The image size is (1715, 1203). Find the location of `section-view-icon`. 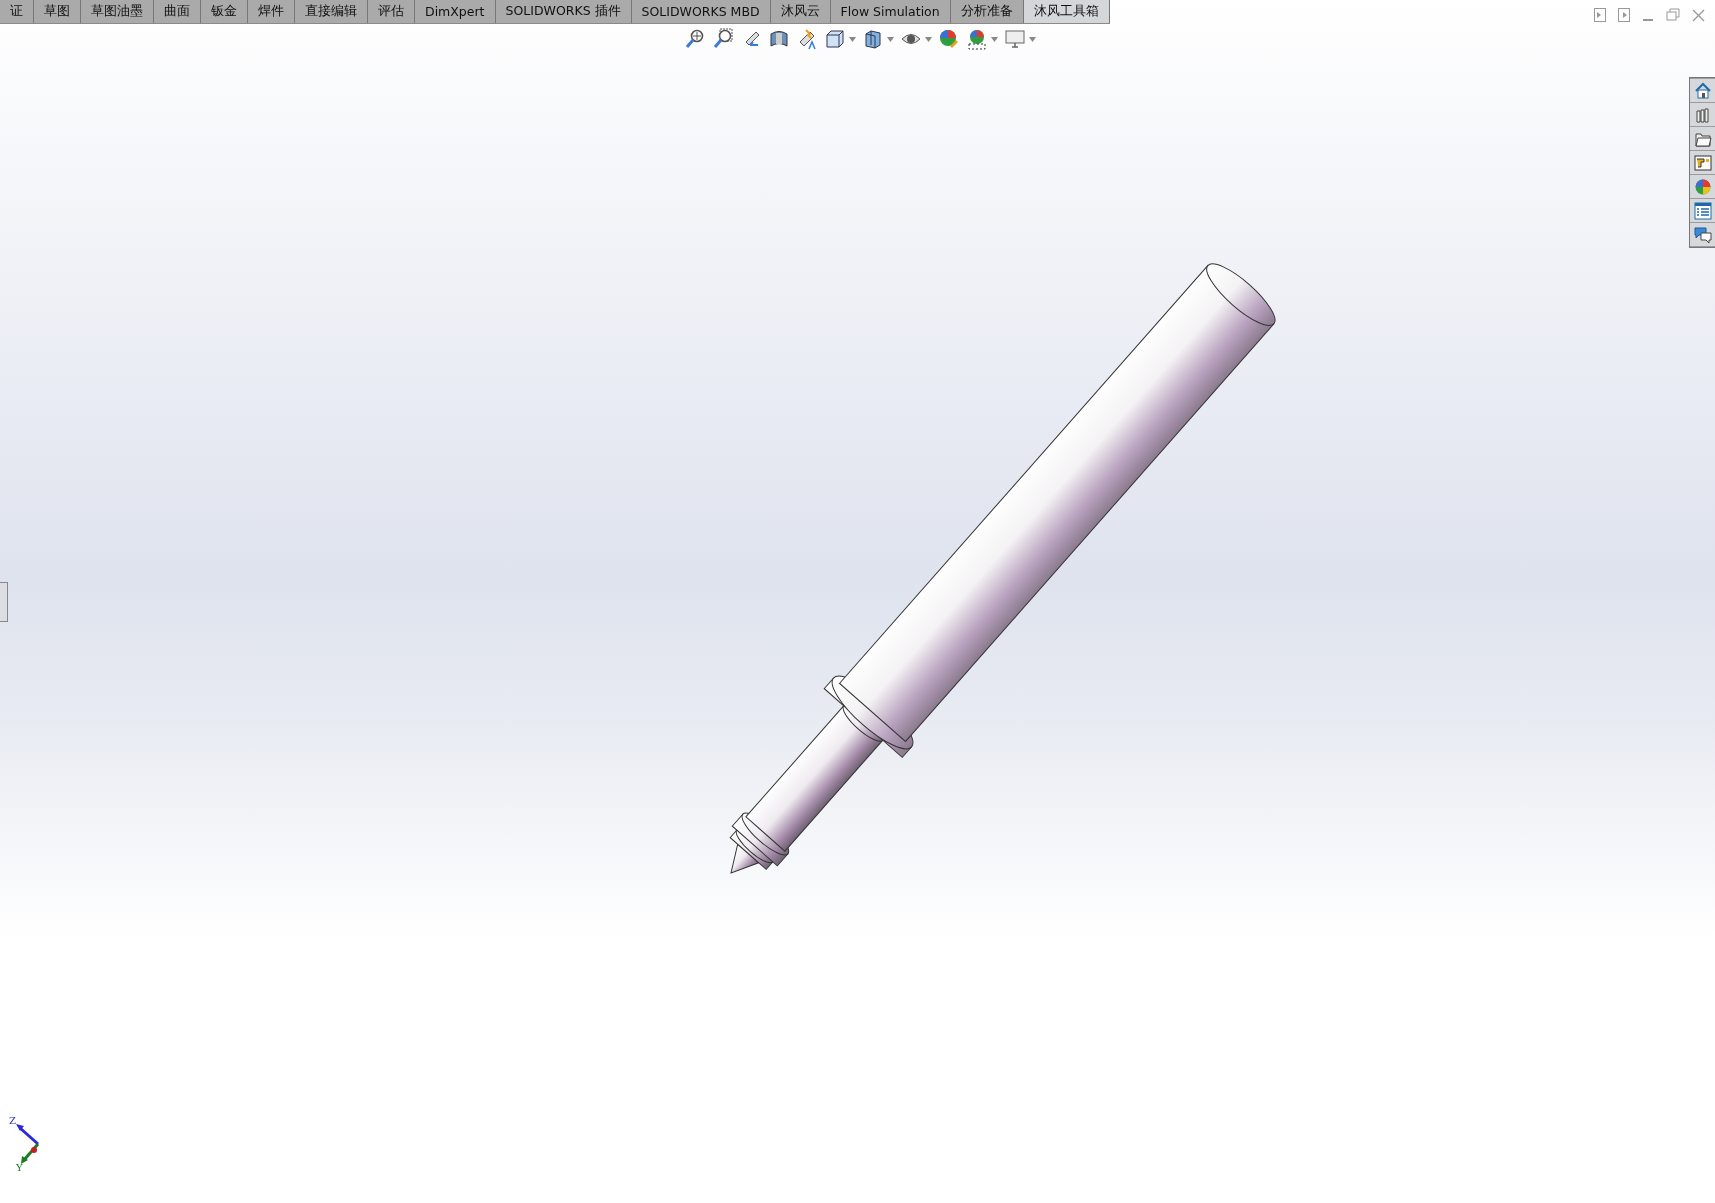

section-view-icon is located at coordinates (779, 39).